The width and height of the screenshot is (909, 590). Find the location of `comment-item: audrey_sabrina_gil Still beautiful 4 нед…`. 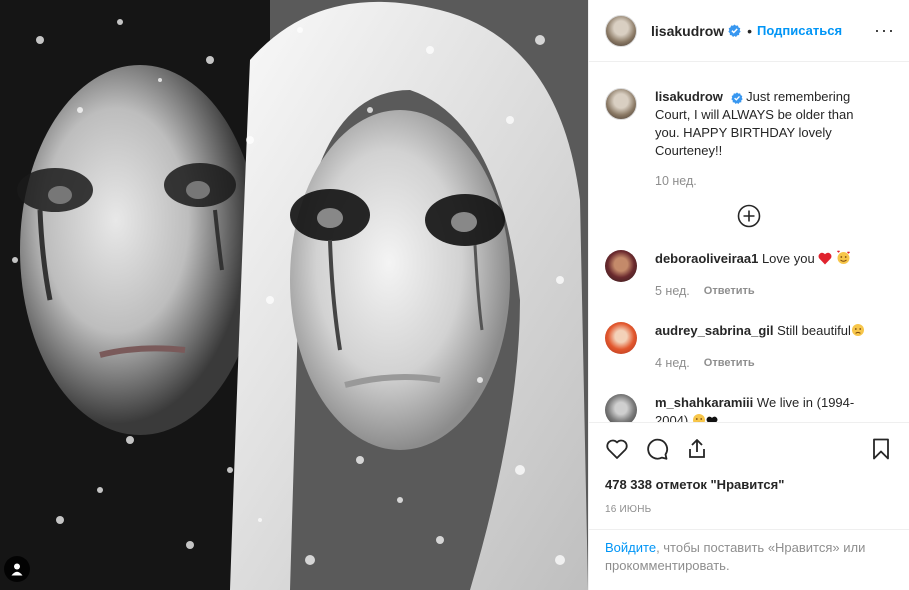

comment-item: audrey_sabrina_gil Still beautiful 4 нед… is located at coordinates (749, 336).